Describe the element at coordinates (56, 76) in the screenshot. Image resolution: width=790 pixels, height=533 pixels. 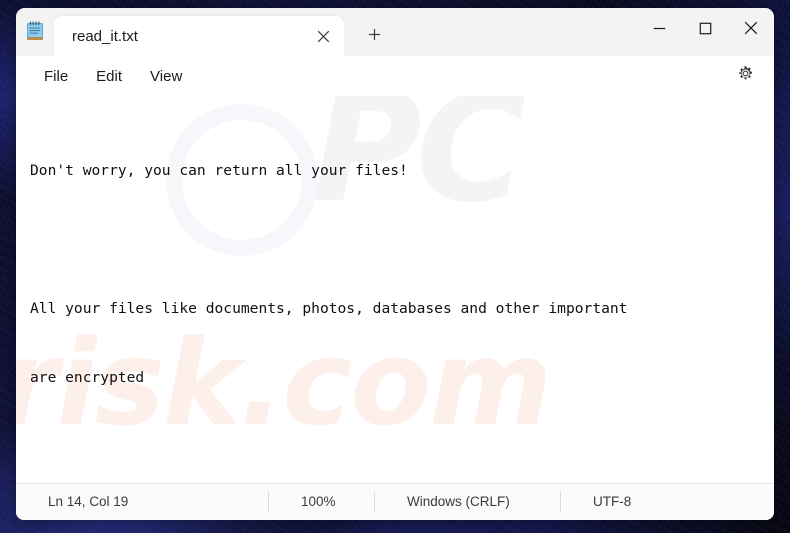
I see `menu-item-file: File` at that location.